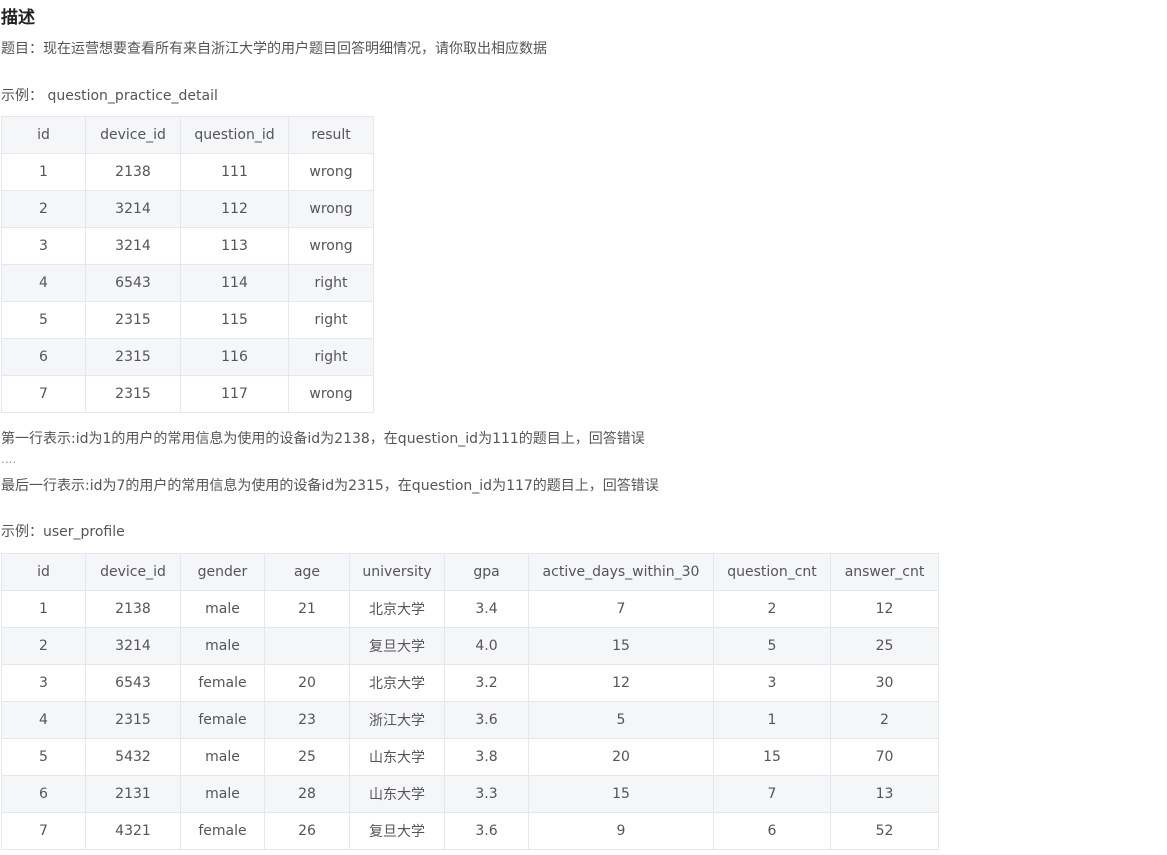  Describe the element at coordinates (486, 646) in the screenshot. I see `table-cell: 4.0` at that location.